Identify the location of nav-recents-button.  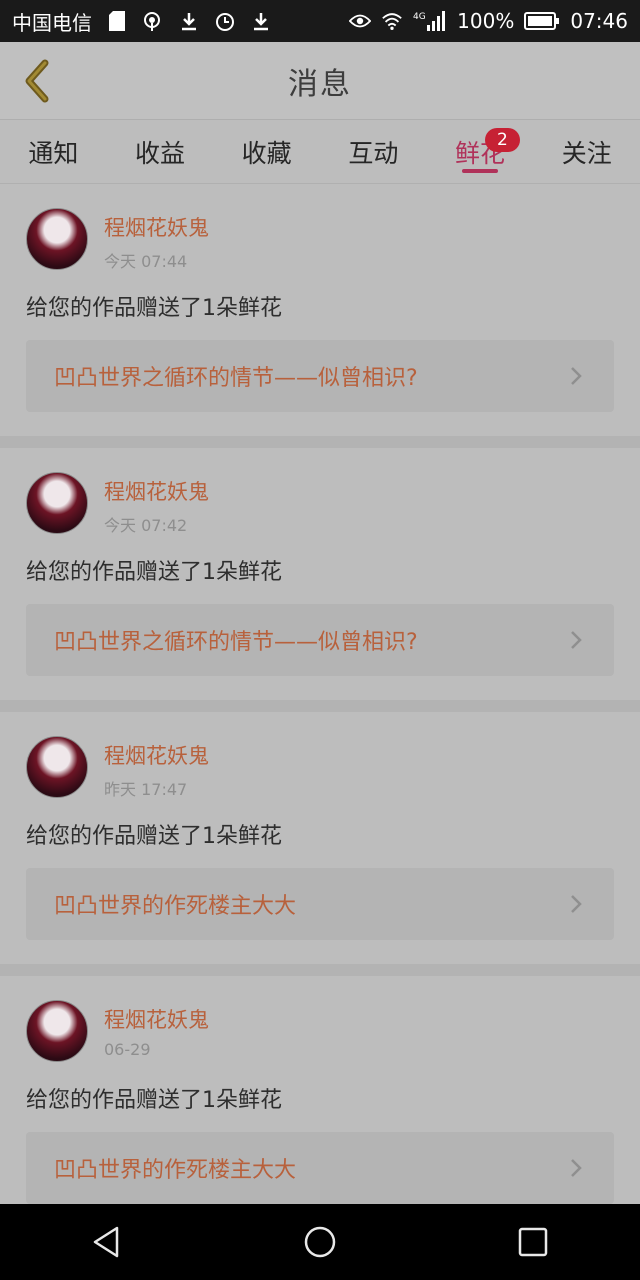
(533, 1242).